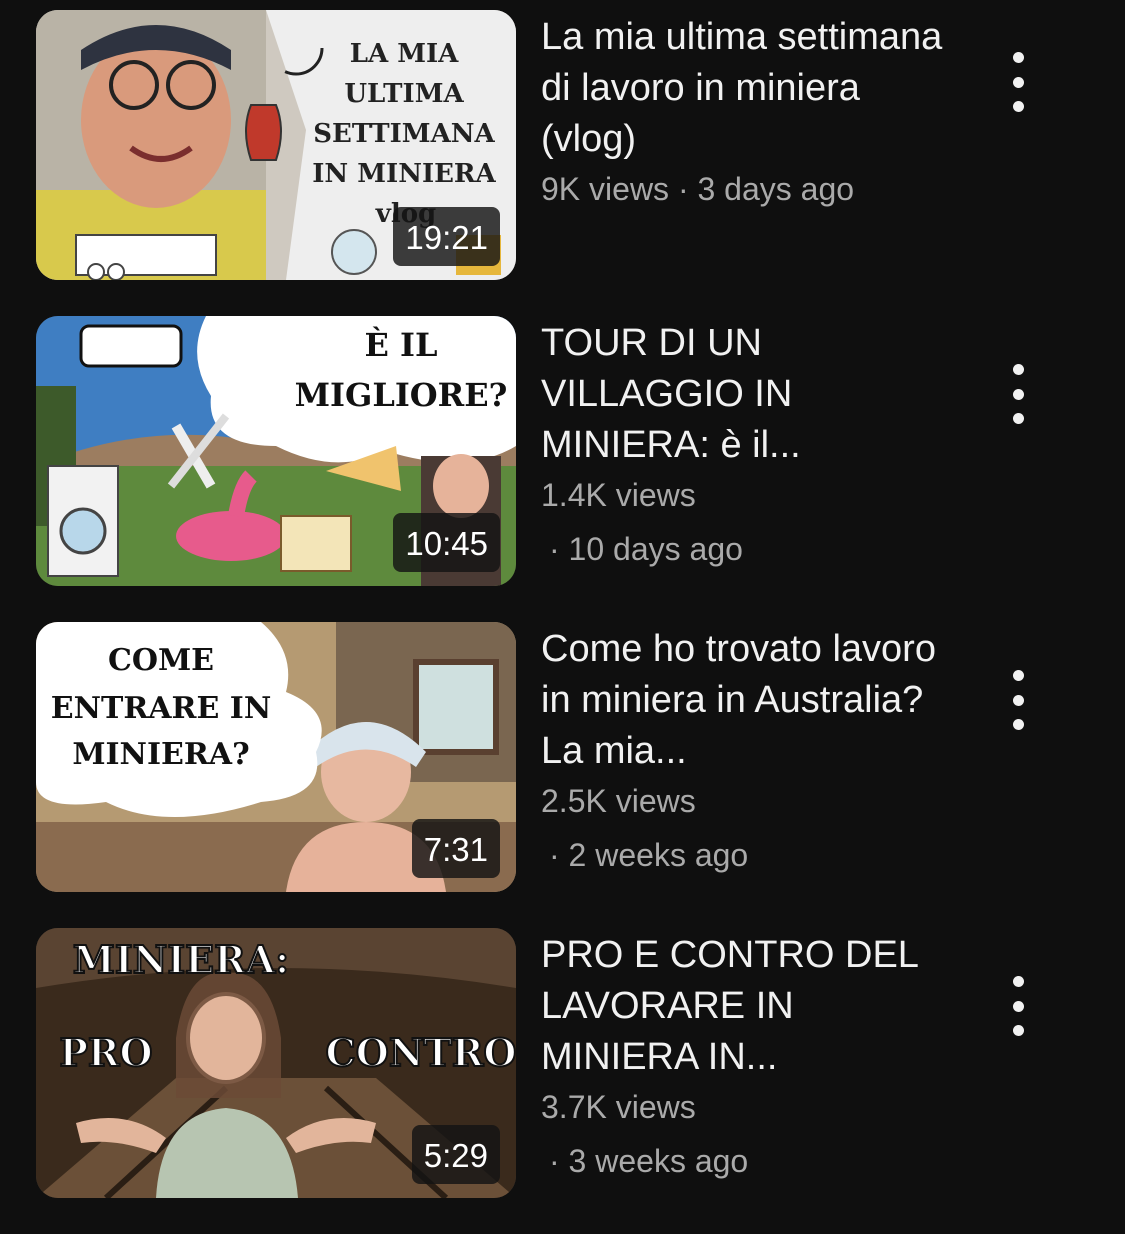 This screenshot has height=1234, width=1125. I want to click on video-duration: 7:31, so click(455, 848).